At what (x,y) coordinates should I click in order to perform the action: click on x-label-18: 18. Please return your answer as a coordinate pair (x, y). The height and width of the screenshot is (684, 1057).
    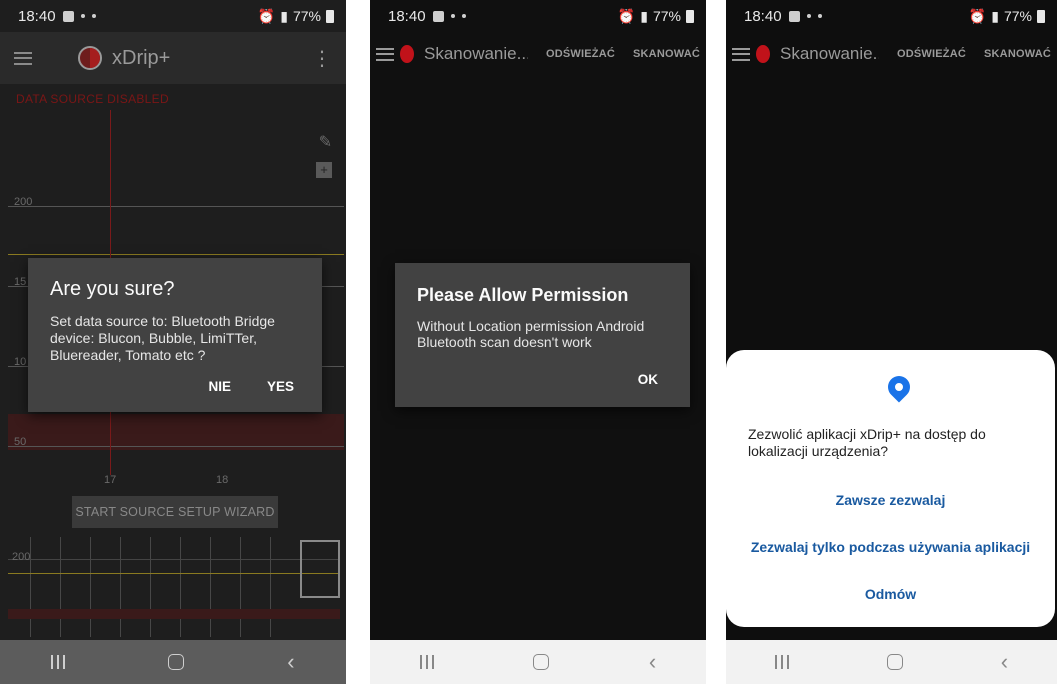
    Looking at the image, I should click on (222, 480).